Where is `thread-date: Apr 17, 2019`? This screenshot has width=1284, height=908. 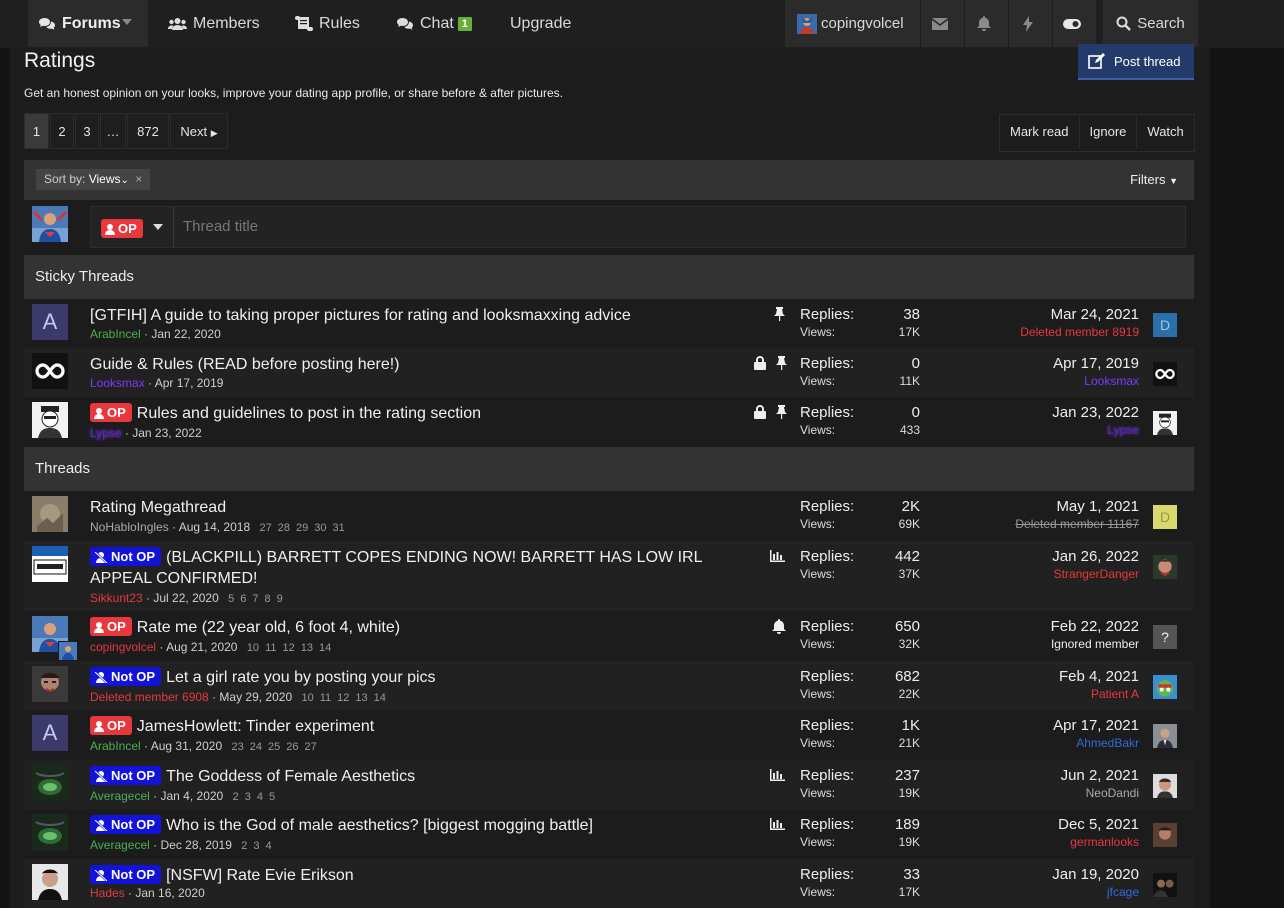 thread-date: Apr 17, 2019 is located at coordinates (189, 383).